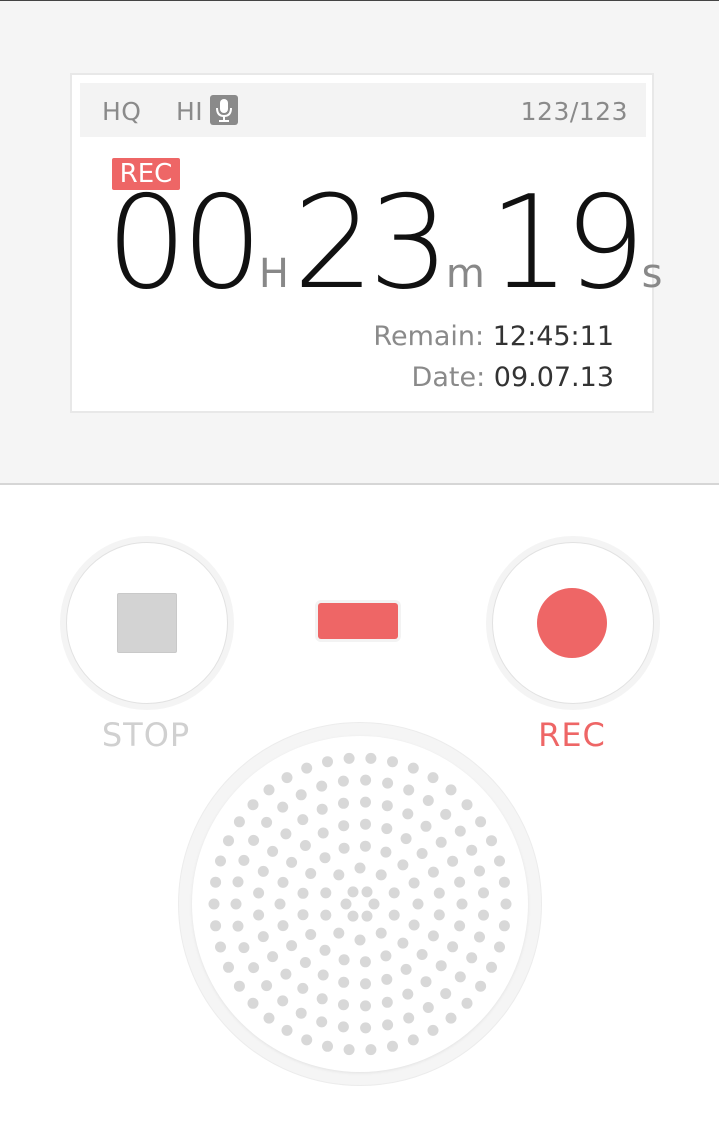 The image size is (719, 1131). Describe the element at coordinates (190, 111) in the screenshot. I see `mic-level-indicator: HI` at that location.